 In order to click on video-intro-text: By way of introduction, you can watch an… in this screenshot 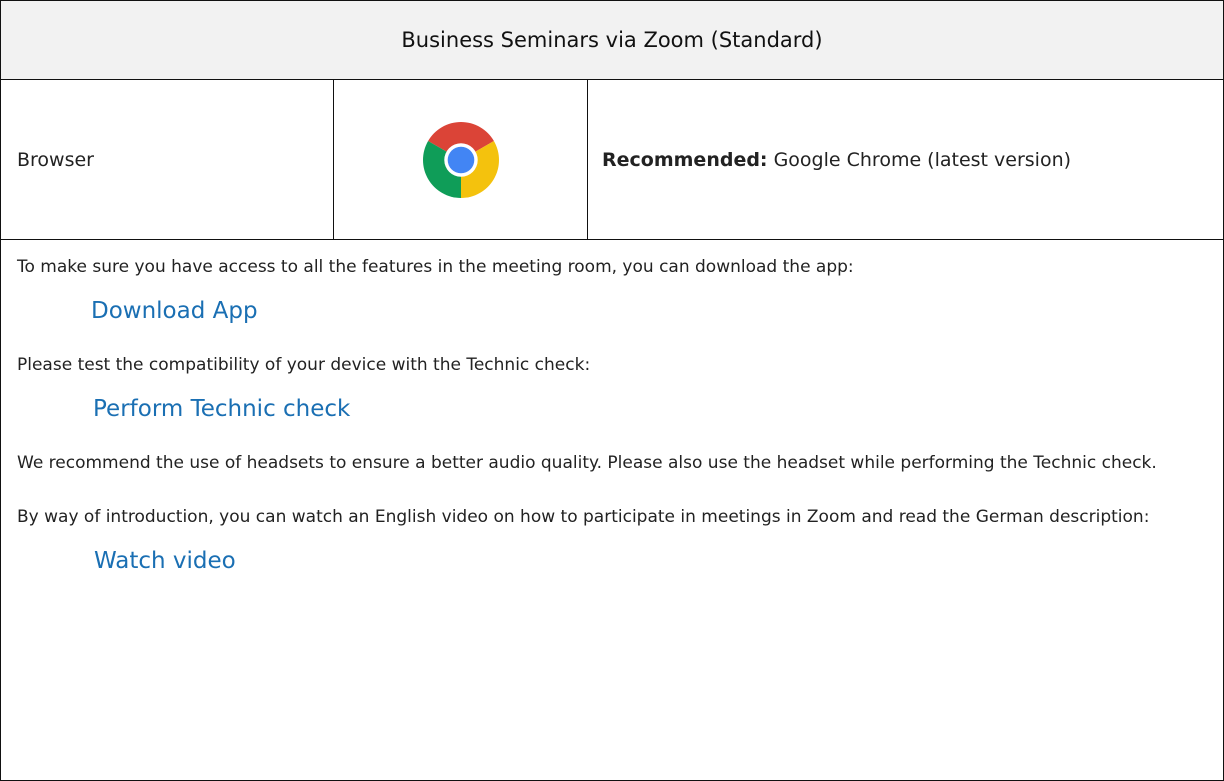, I will do `click(583, 517)`.